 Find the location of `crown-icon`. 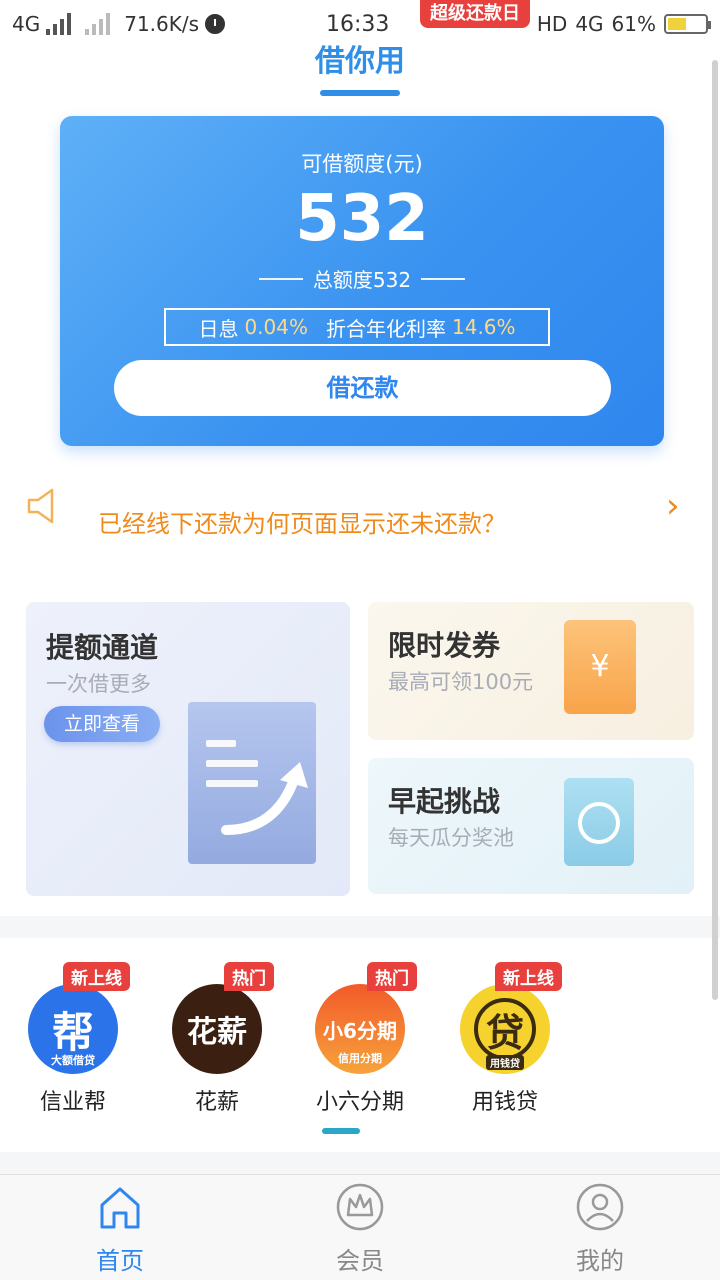

crown-icon is located at coordinates (360, 1207).